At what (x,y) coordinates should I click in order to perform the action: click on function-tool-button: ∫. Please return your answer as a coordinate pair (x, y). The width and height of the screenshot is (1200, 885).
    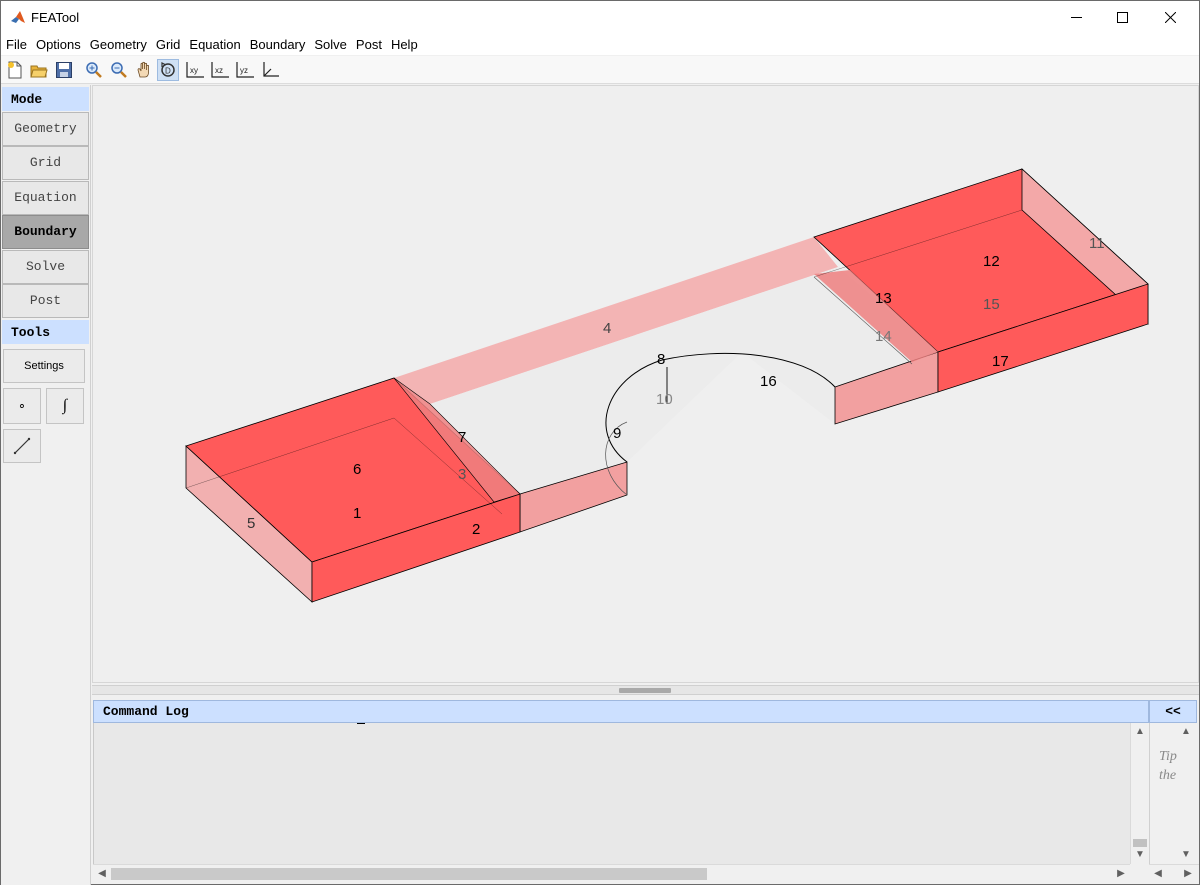
    Looking at the image, I should click on (65, 406).